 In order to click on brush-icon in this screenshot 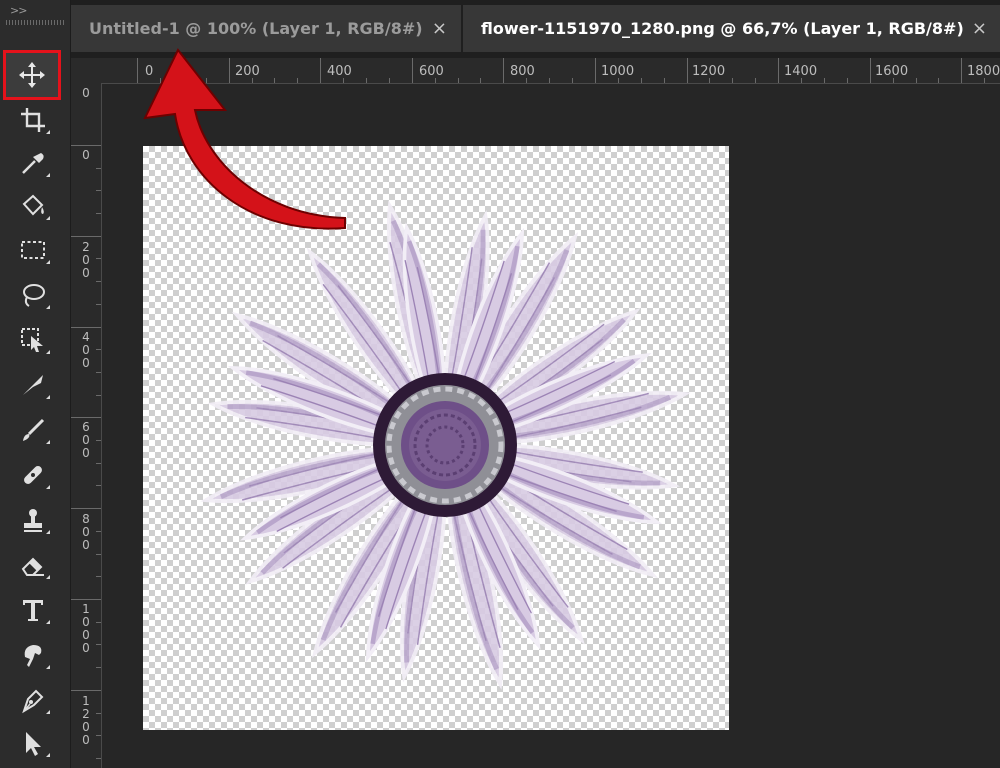, I will do `click(34, 429)`.